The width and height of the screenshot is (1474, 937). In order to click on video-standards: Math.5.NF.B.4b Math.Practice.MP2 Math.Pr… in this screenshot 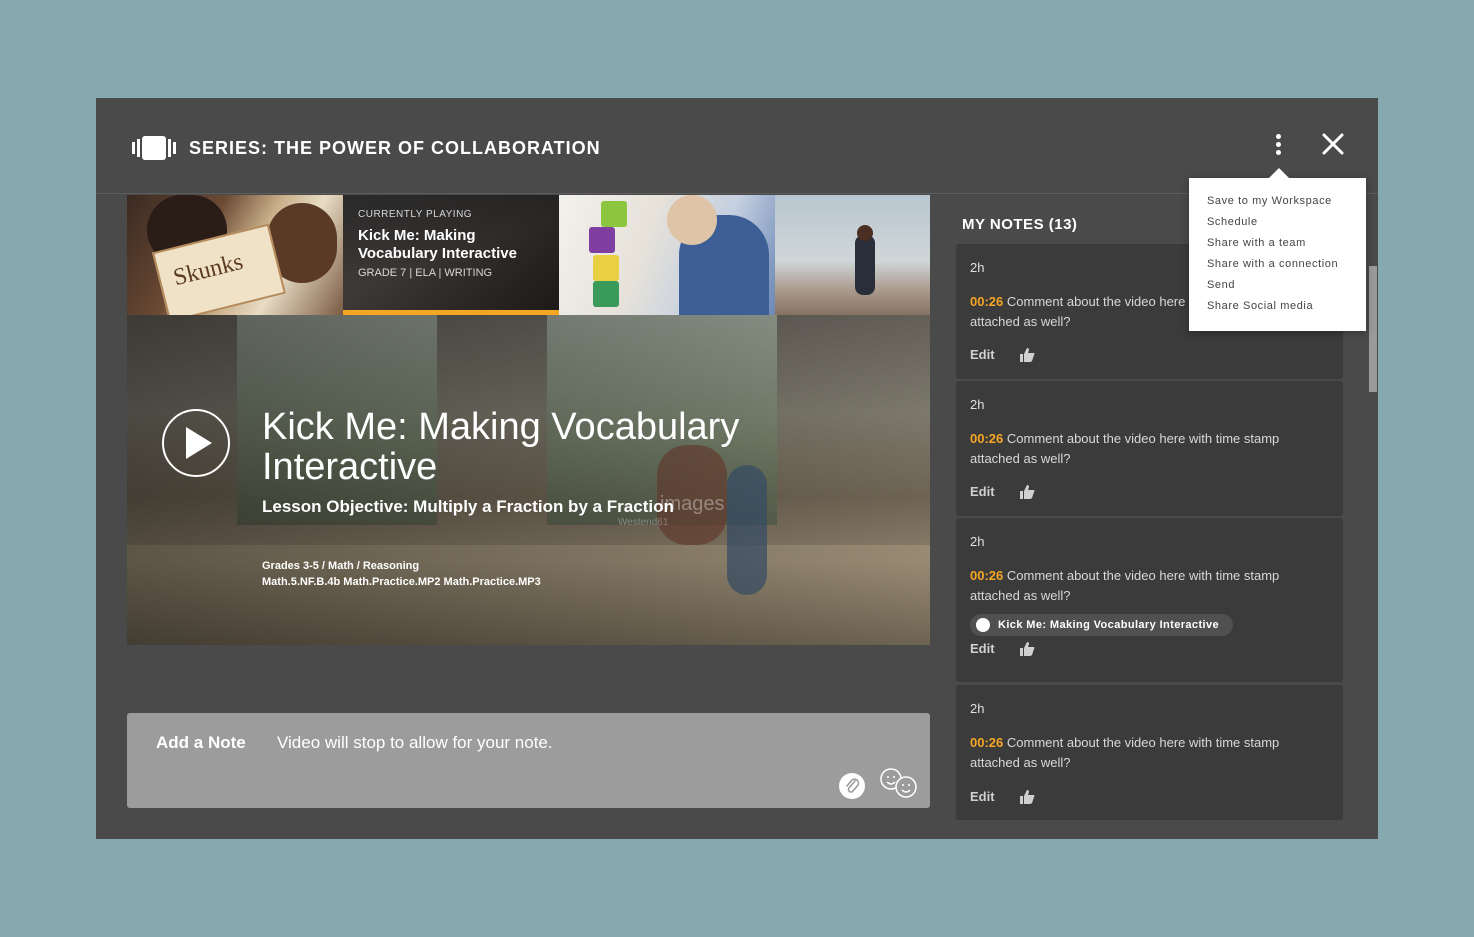, I will do `click(401, 582)`.